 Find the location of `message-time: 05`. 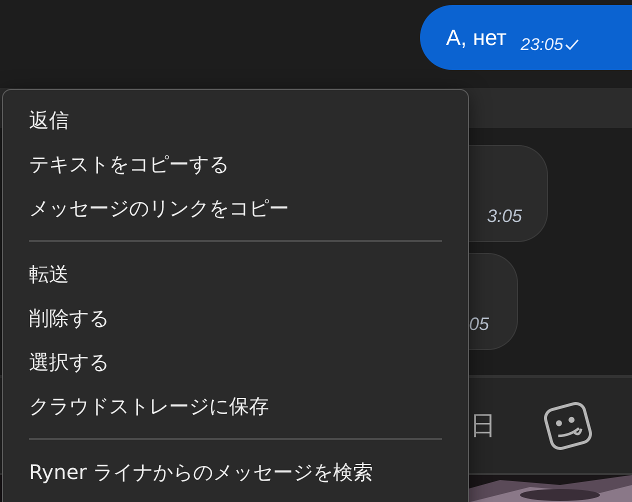

message-time: 05 is located at coordinates (479, 324).